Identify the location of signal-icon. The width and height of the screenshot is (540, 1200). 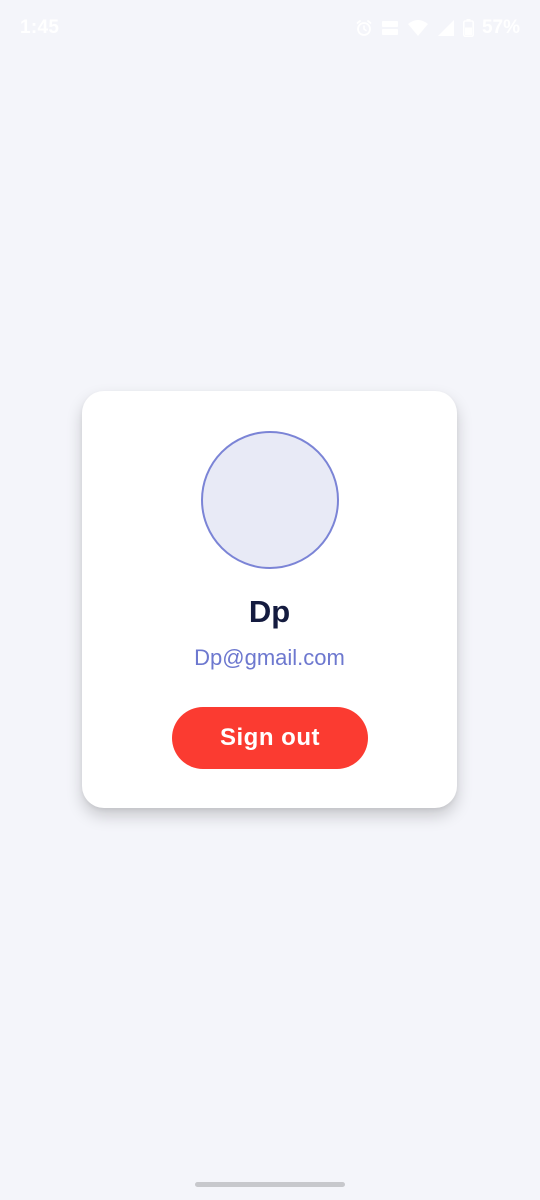
(446, 28).